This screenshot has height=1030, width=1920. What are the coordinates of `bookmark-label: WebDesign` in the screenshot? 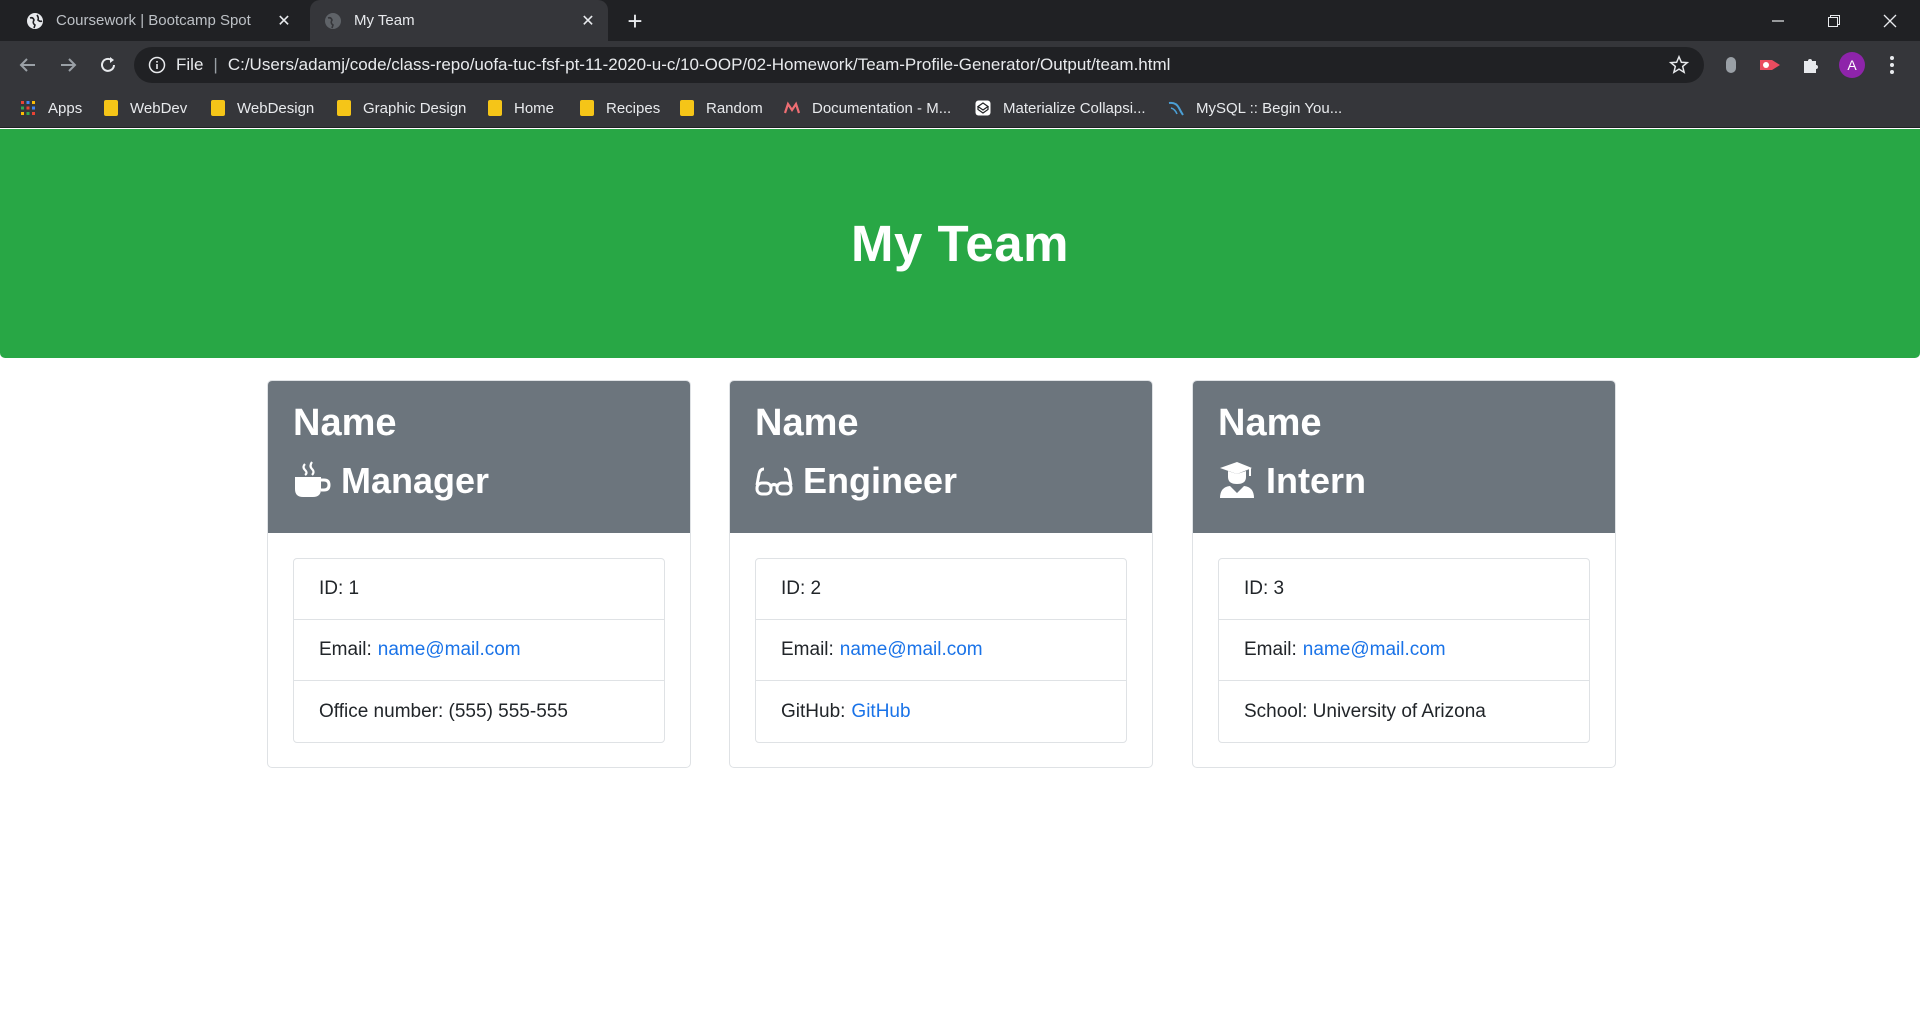 It's located at (276, 108).